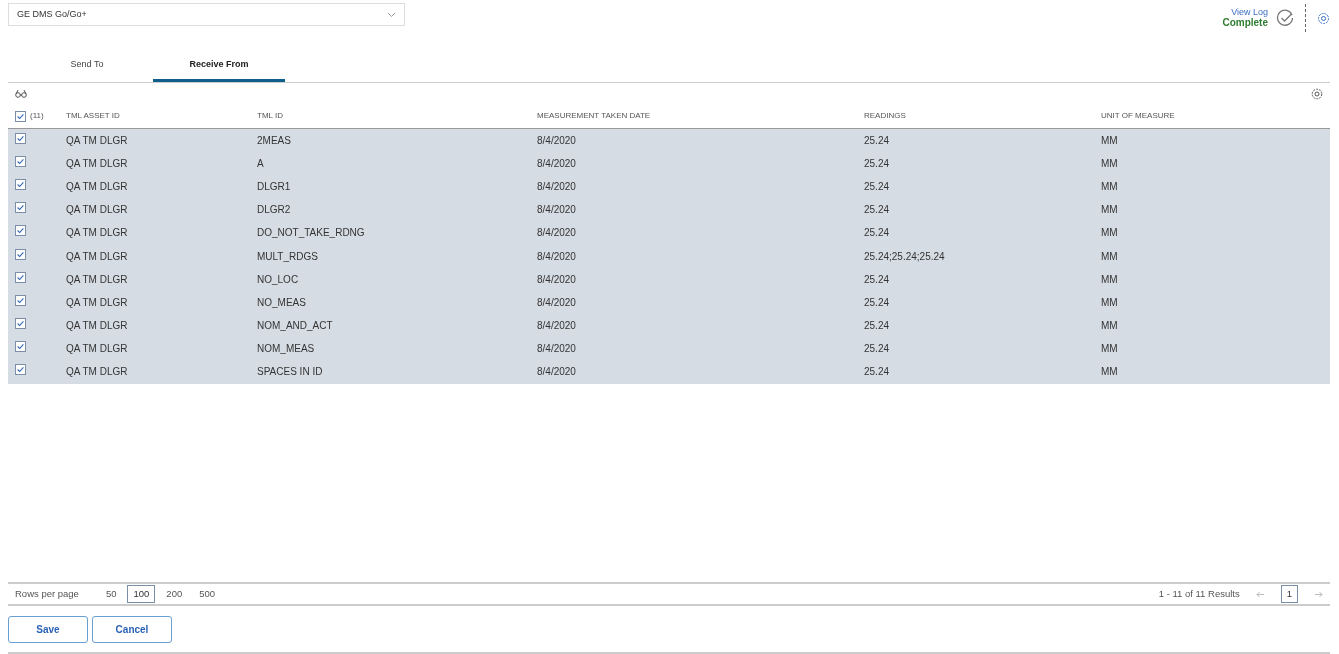 The image size is (1339, 654). I want to click on table-row: QA TM DLGR 2MEAS 8/4/2020 25.24 MM, so click(669, 140).